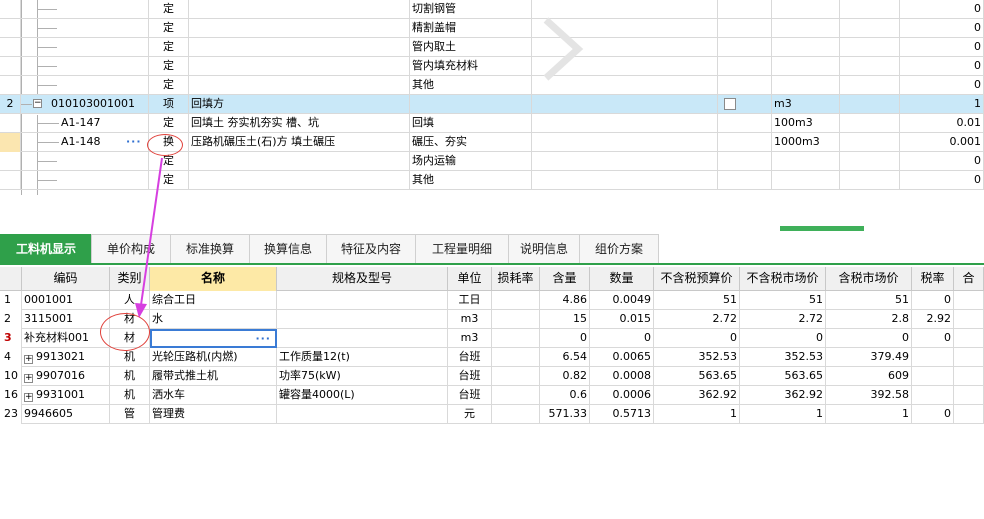 This screenshot has width=984, height=519. Describe the element at coordinates (471, 9) in the screenshot. I see `feature-cell: 切割钢管` at that location.